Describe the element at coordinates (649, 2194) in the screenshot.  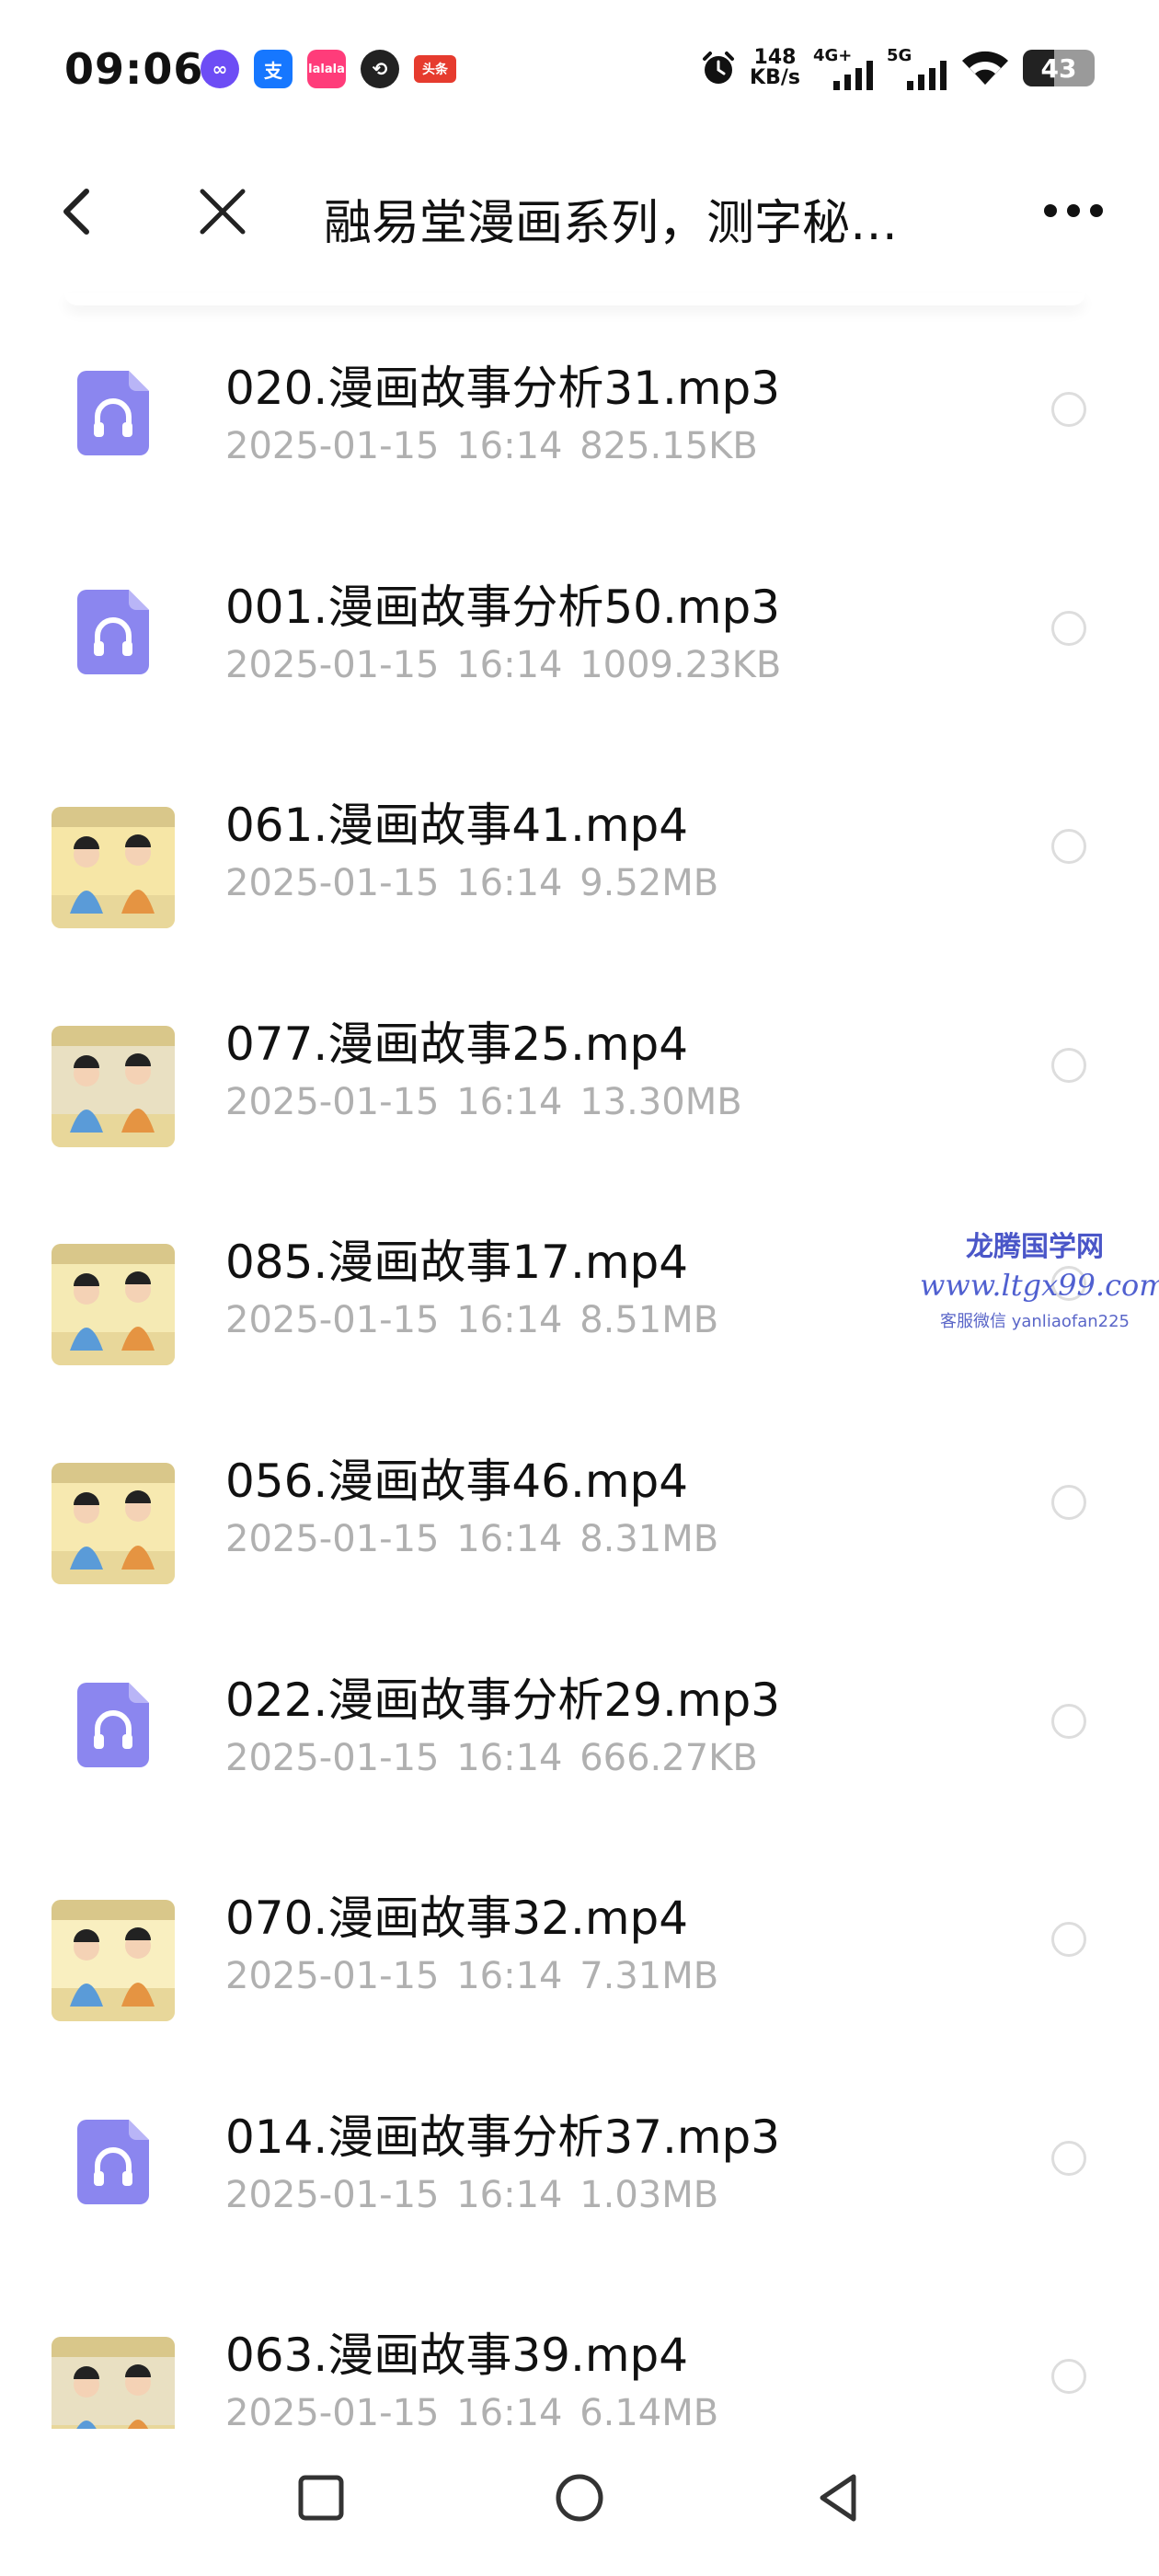
I see `file-size: 1.03MB` at that location.